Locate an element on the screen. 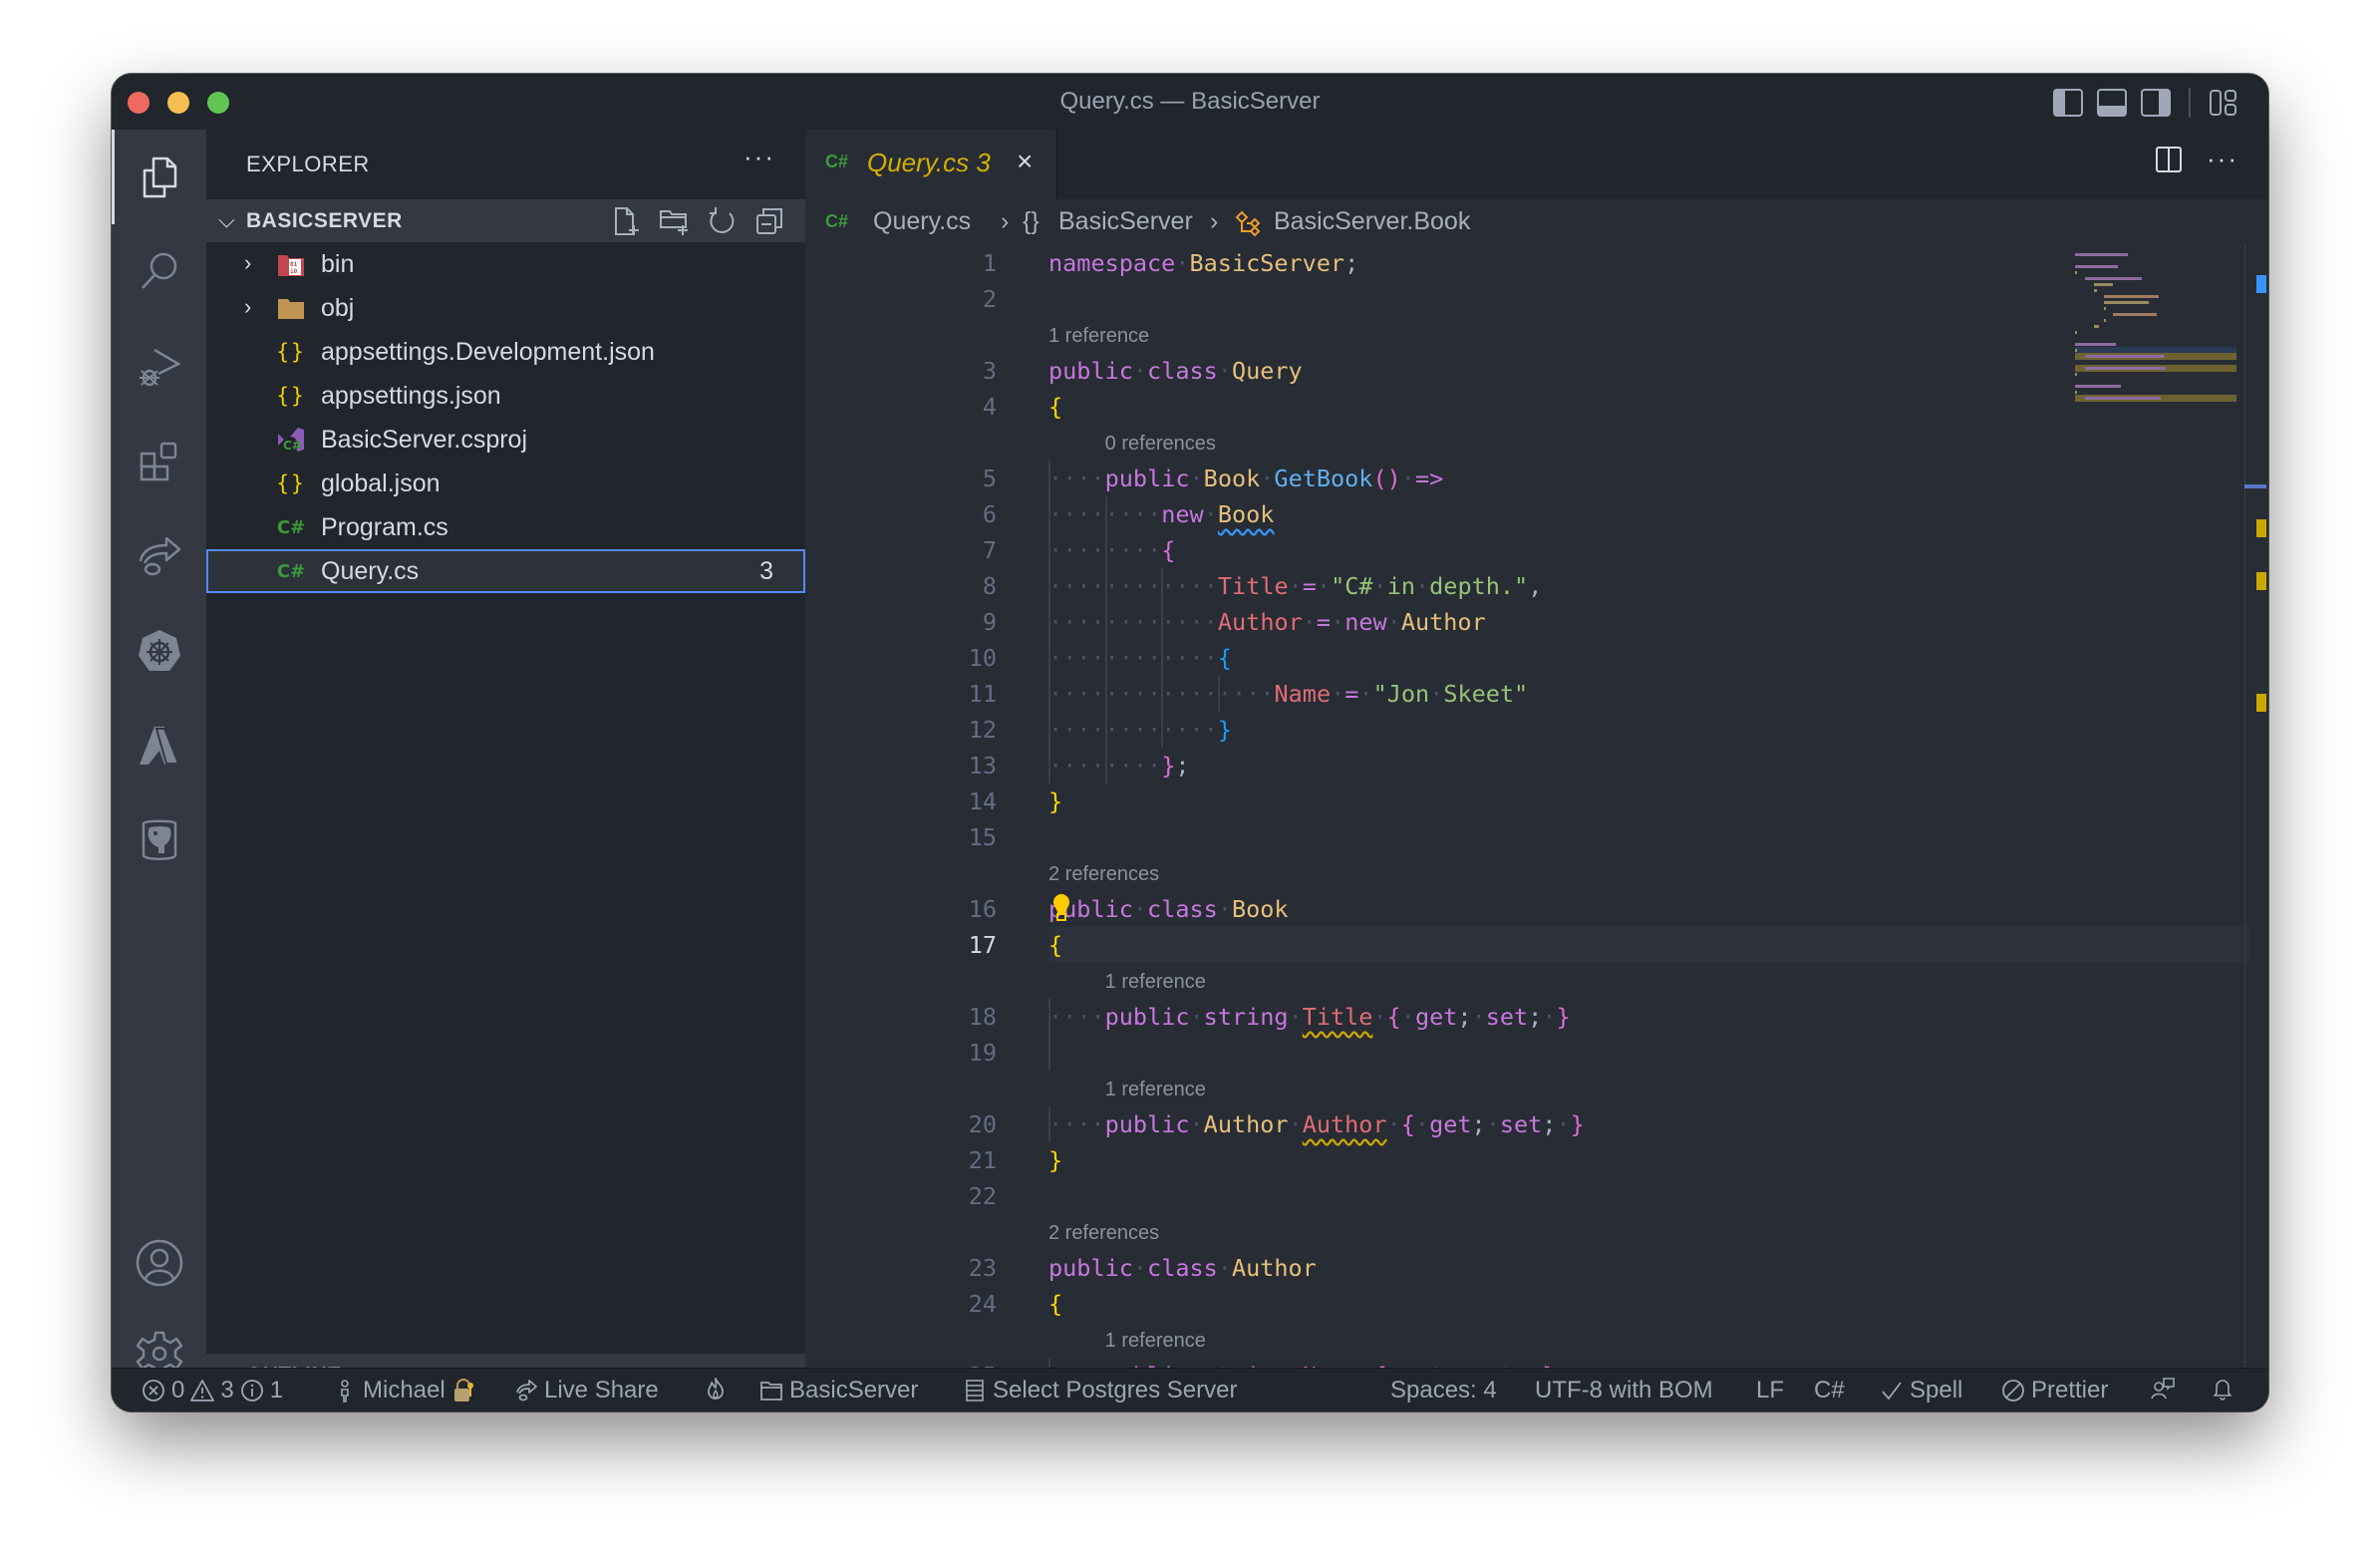 The image size is (2380, 1559). code-line: 3 public·class·Query is located at coordinates (1536, 371).